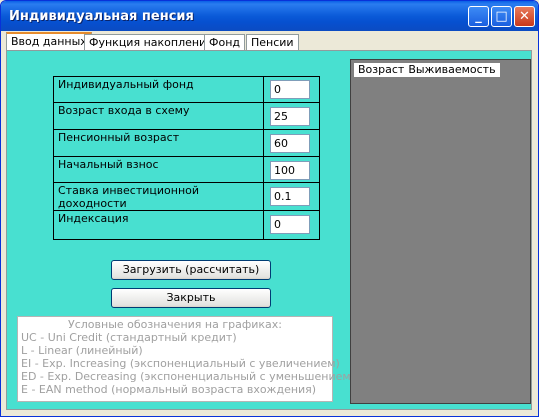 The width and height of the screenshot is (539, 417). I want to click on entry-age-input, so click(290, 116).